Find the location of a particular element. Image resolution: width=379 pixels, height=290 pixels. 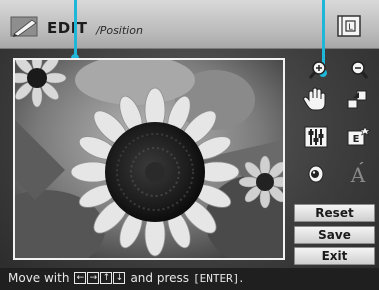

hint-suffix: . is located at coordinates (241, 278).